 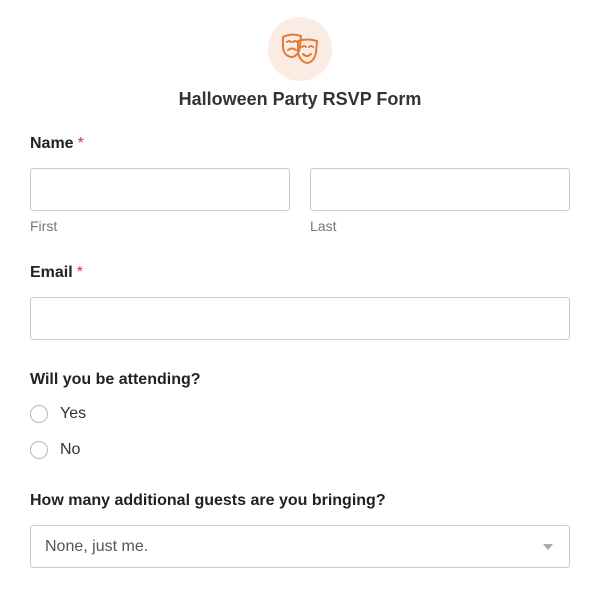 What do you see at coordinates (73, 413) in the screenshot?
I see `radio-label: Yes` at bounding box center [73, 413].